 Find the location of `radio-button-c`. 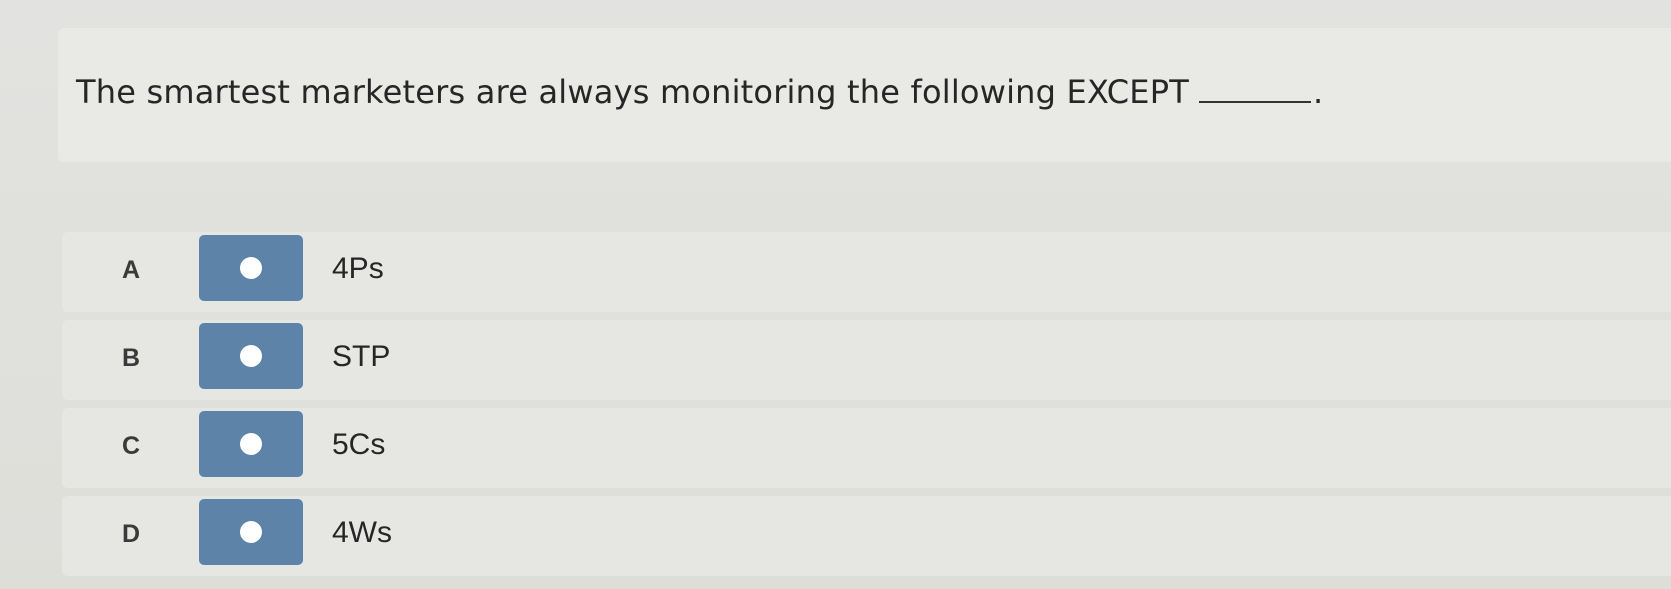

radio-button-c is located at coordinates (251, 444).